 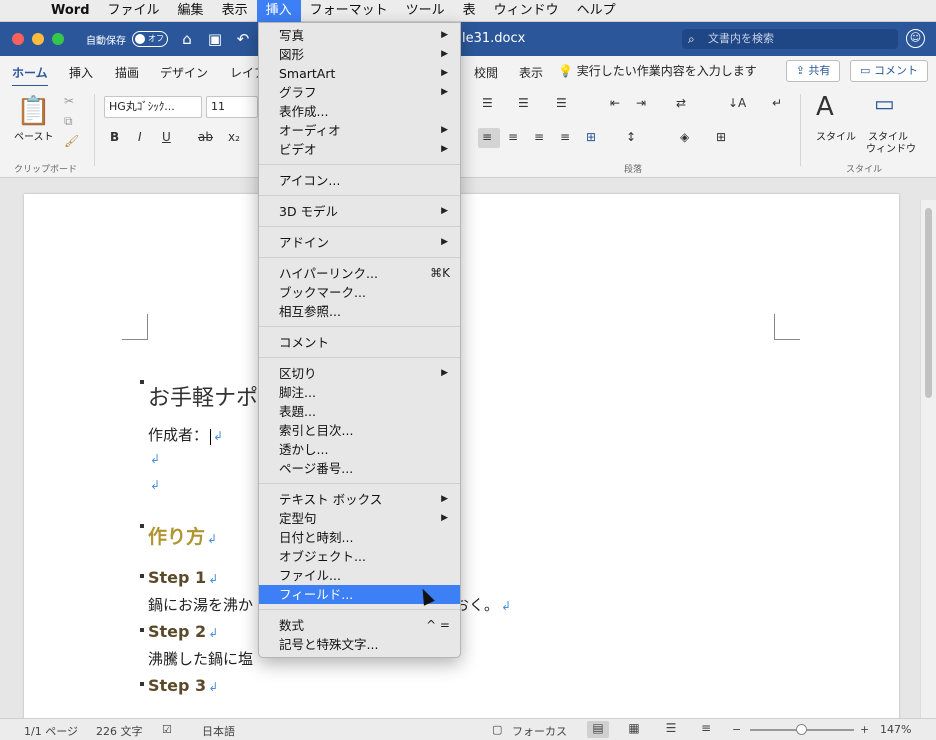 What do you see at coordinates (183, 577) in the screenshot?
I see `step-heading: Step 1 ↲` at bounding box center [183, 577].